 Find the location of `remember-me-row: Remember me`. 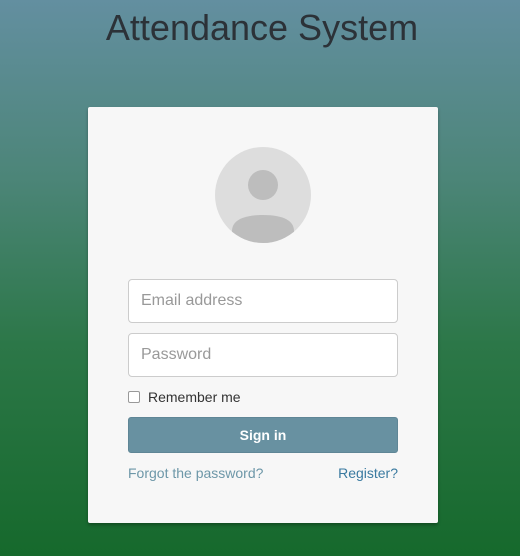

remember-me-row: Remember me is located at coordinates (184, 397).